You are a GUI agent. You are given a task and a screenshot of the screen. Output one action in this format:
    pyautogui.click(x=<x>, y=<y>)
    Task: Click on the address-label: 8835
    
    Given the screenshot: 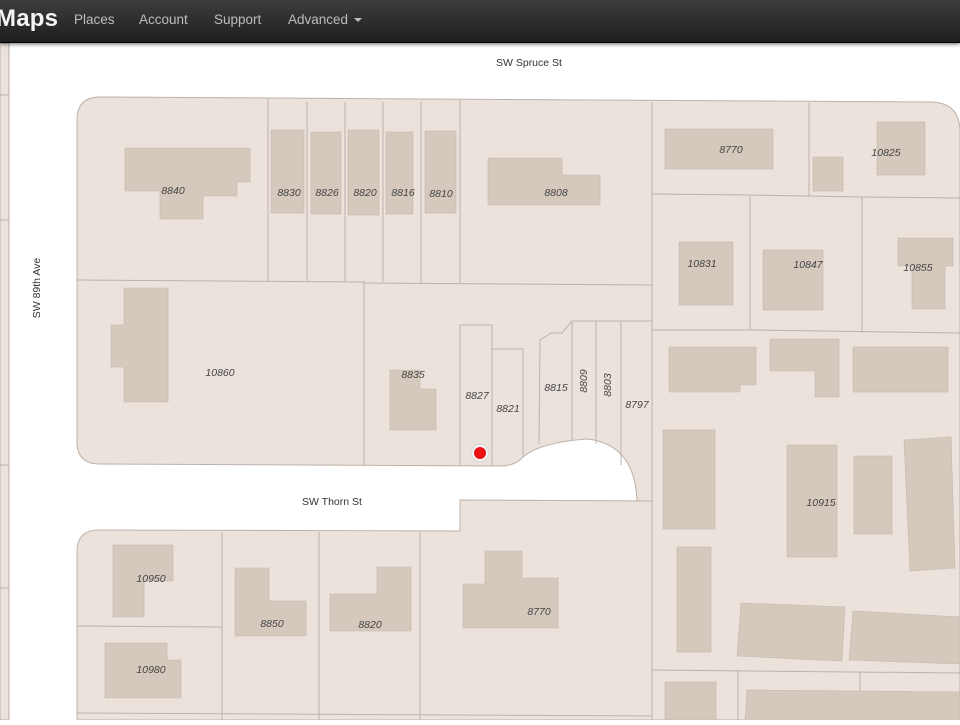 What is the action you would take?
    pyautogui.click(x=413, y=375)
    